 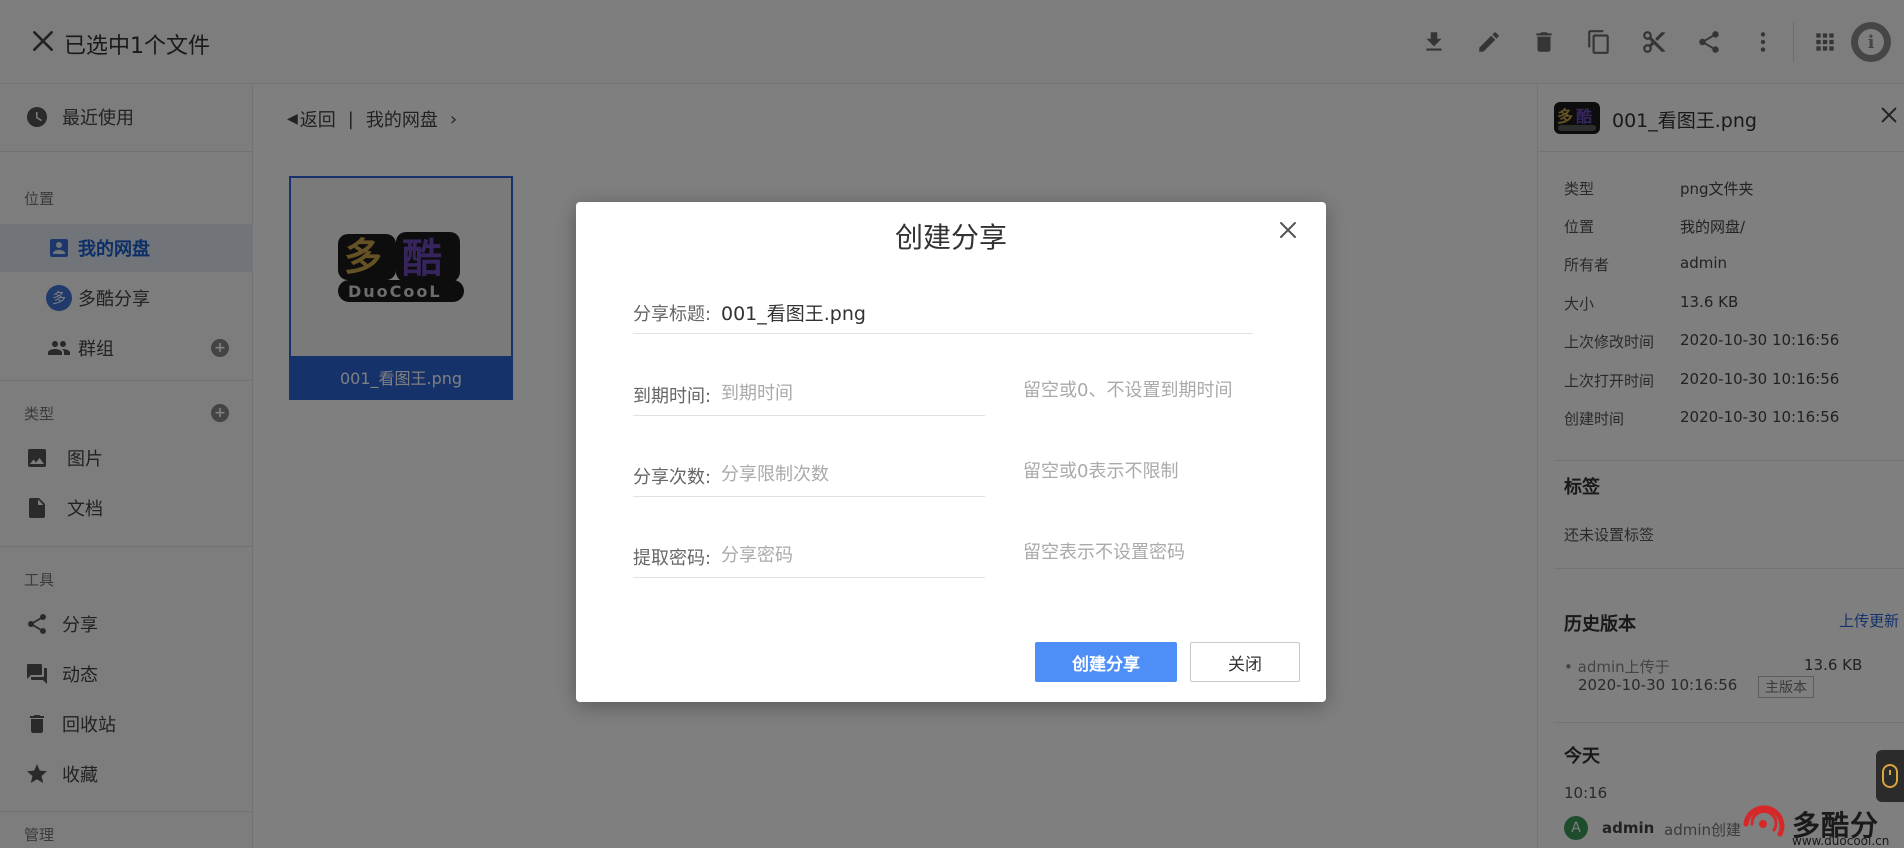 I want to click on floating-tool-button, so click(x=1890, y=776).